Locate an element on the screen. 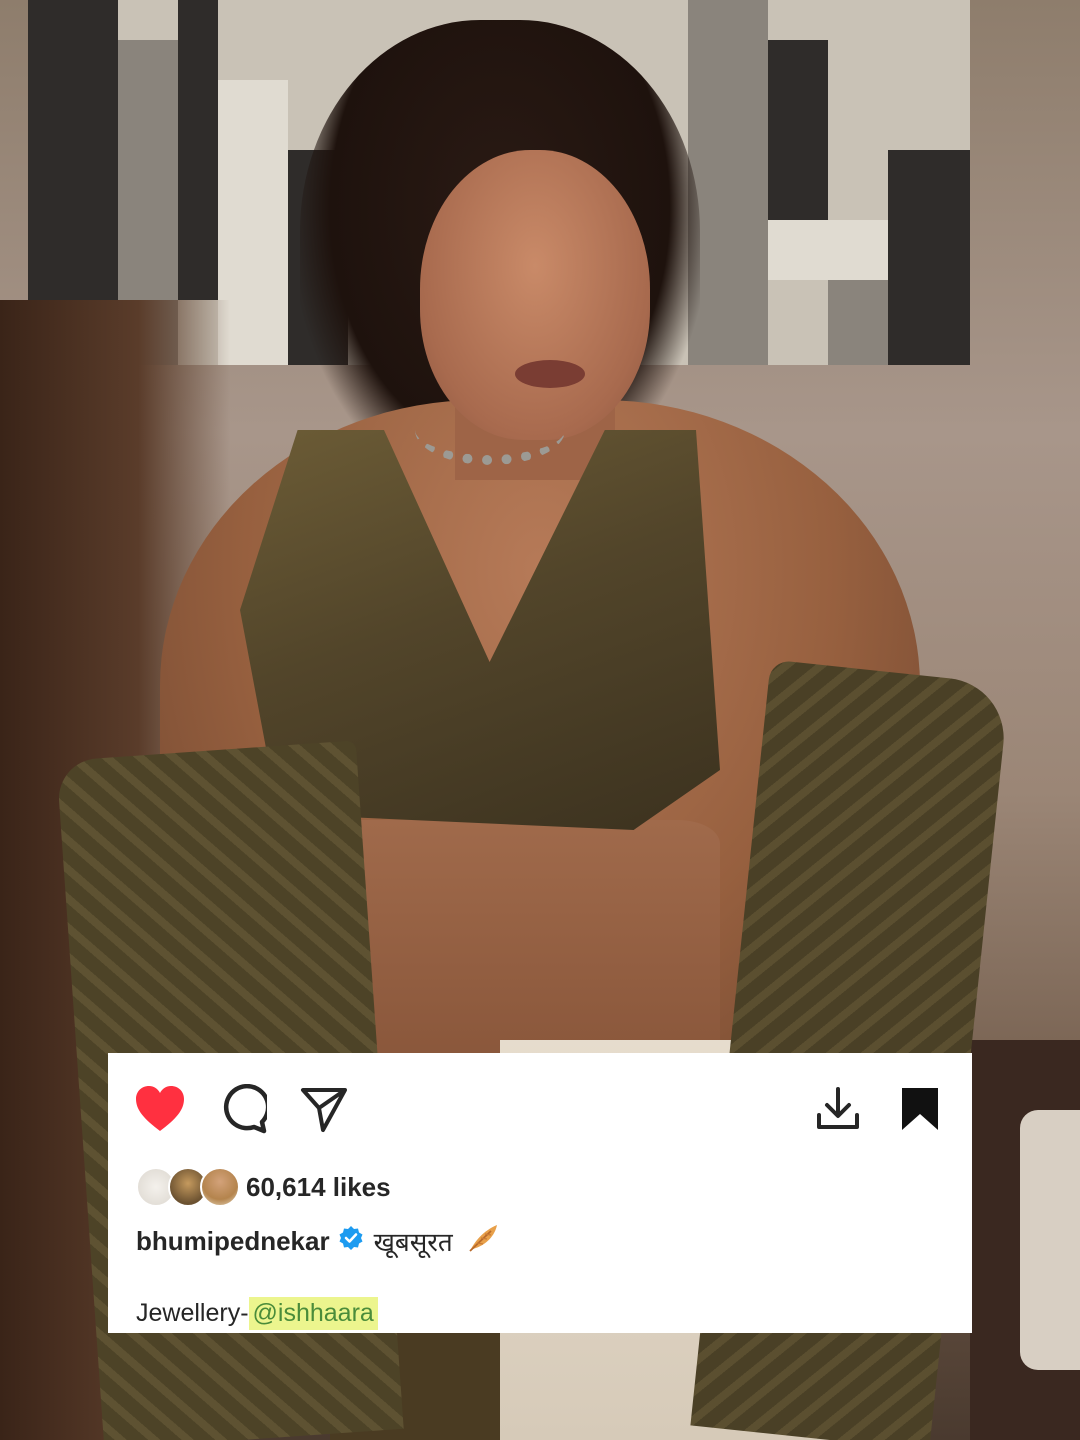  download-button is located at coordinates (838, 1109).